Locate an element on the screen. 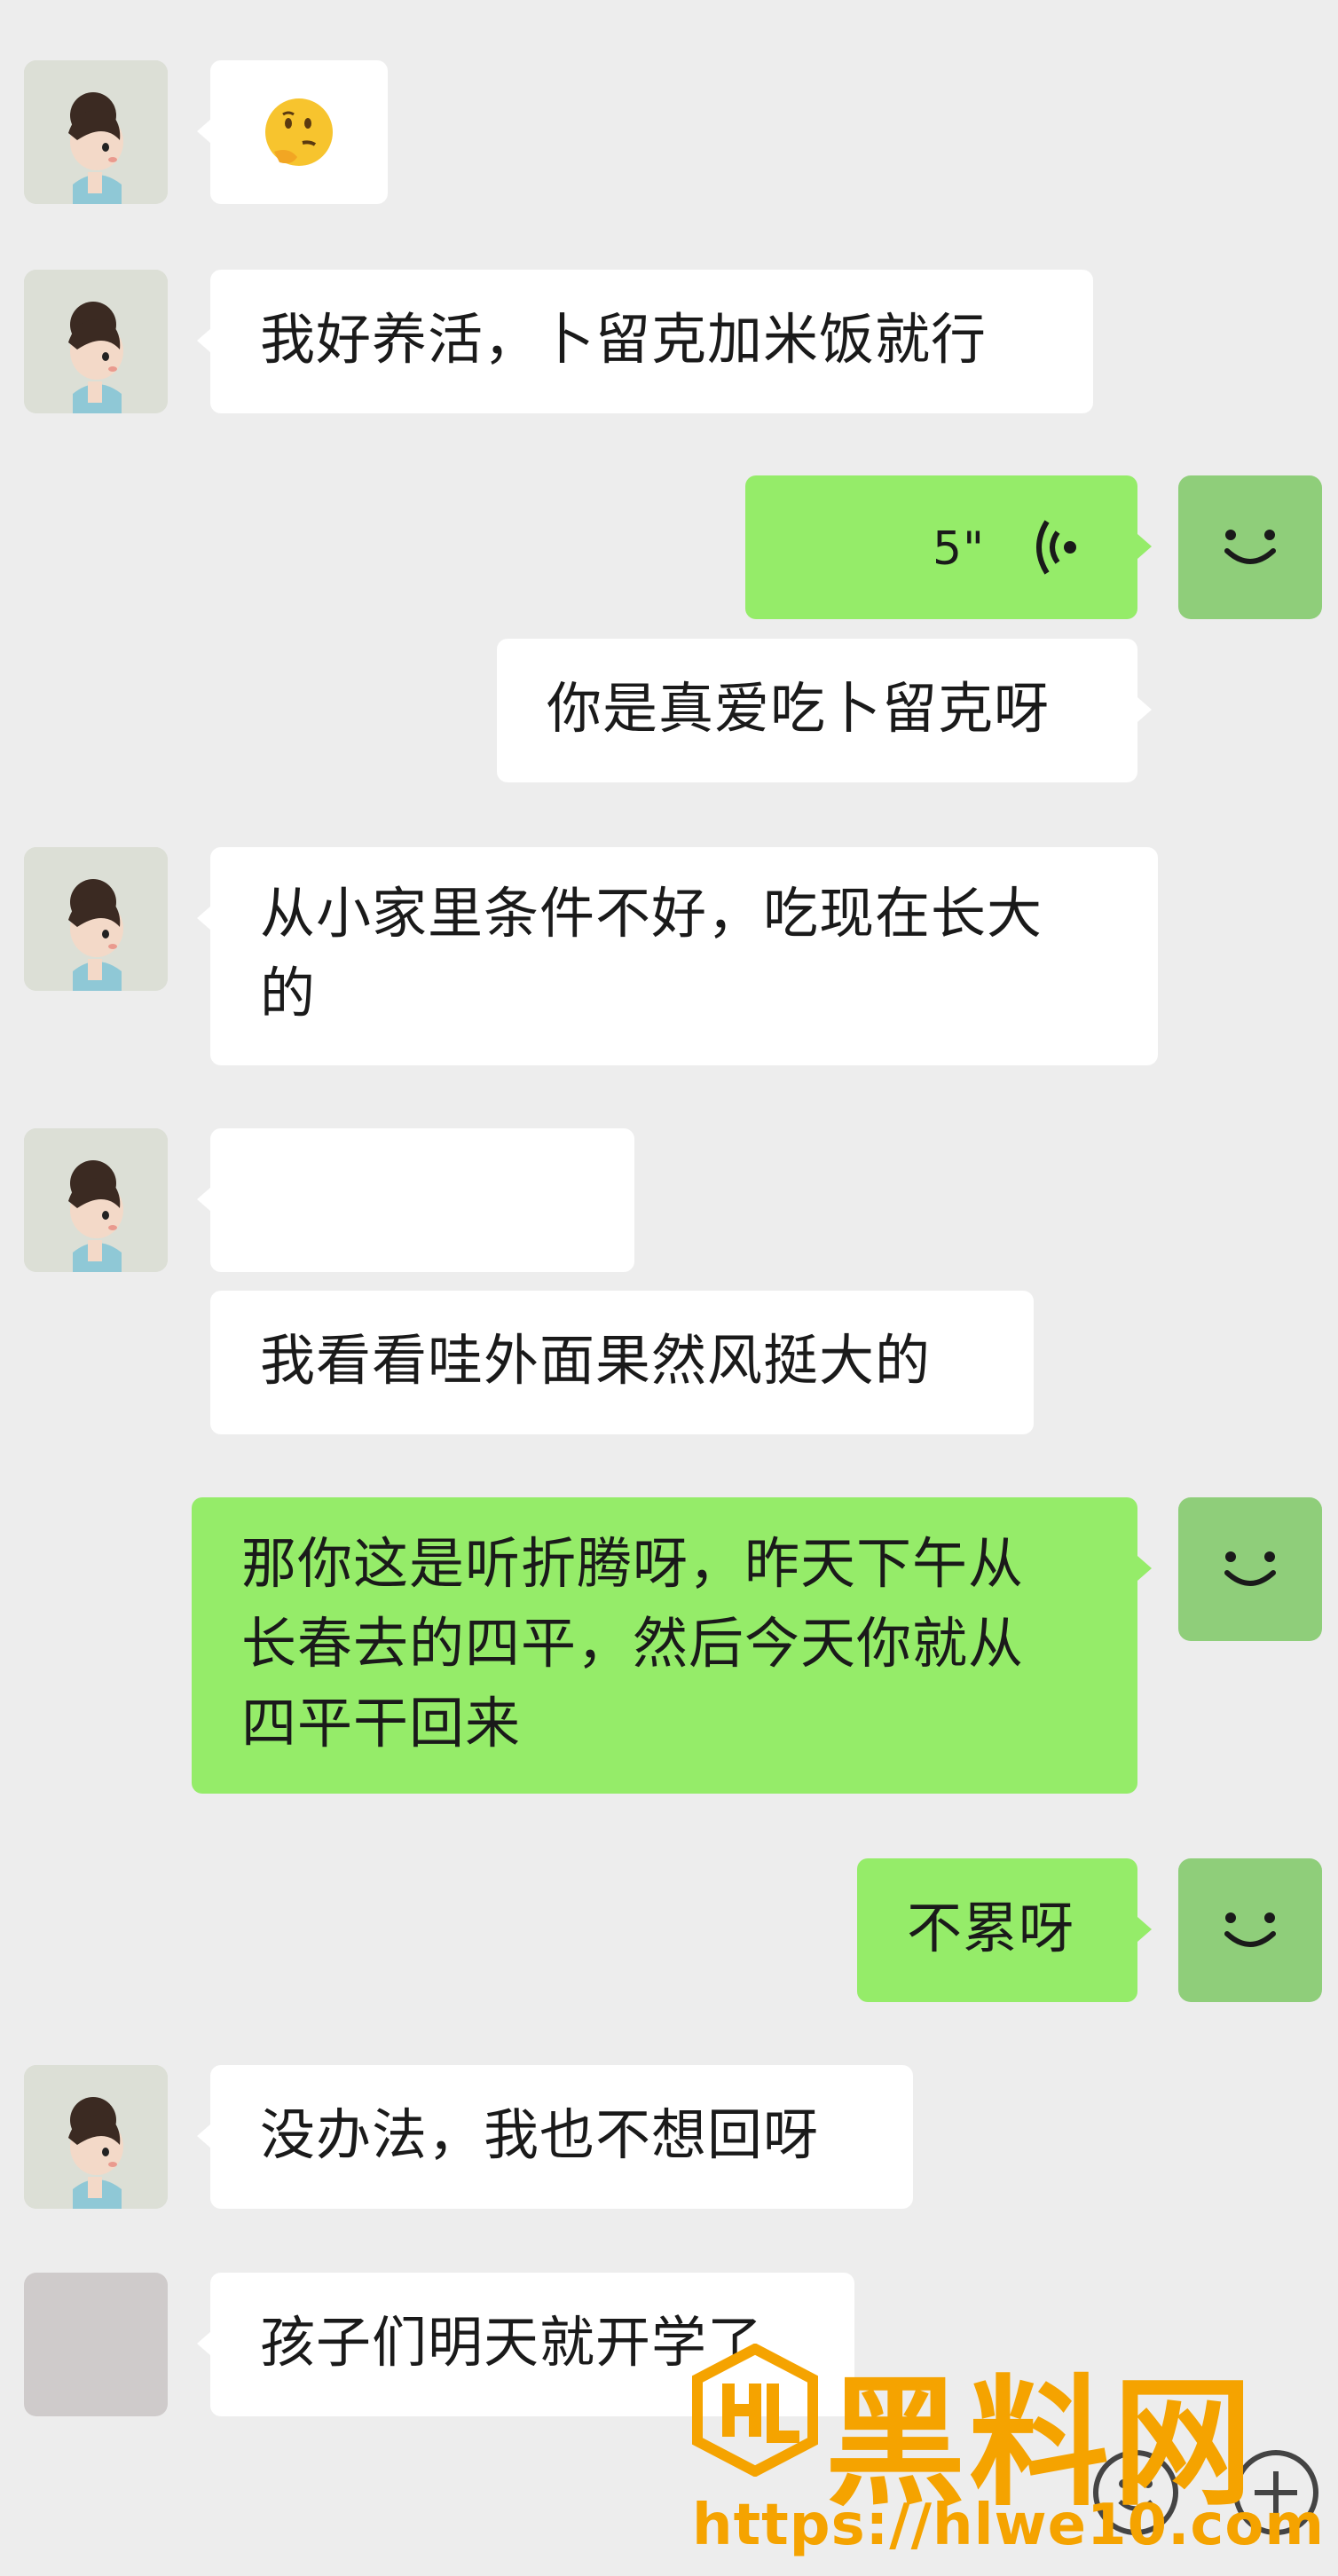 This screenshot has height=2576, width=1338. message-text: 不累呀 is located at coordinates (991, 1928).